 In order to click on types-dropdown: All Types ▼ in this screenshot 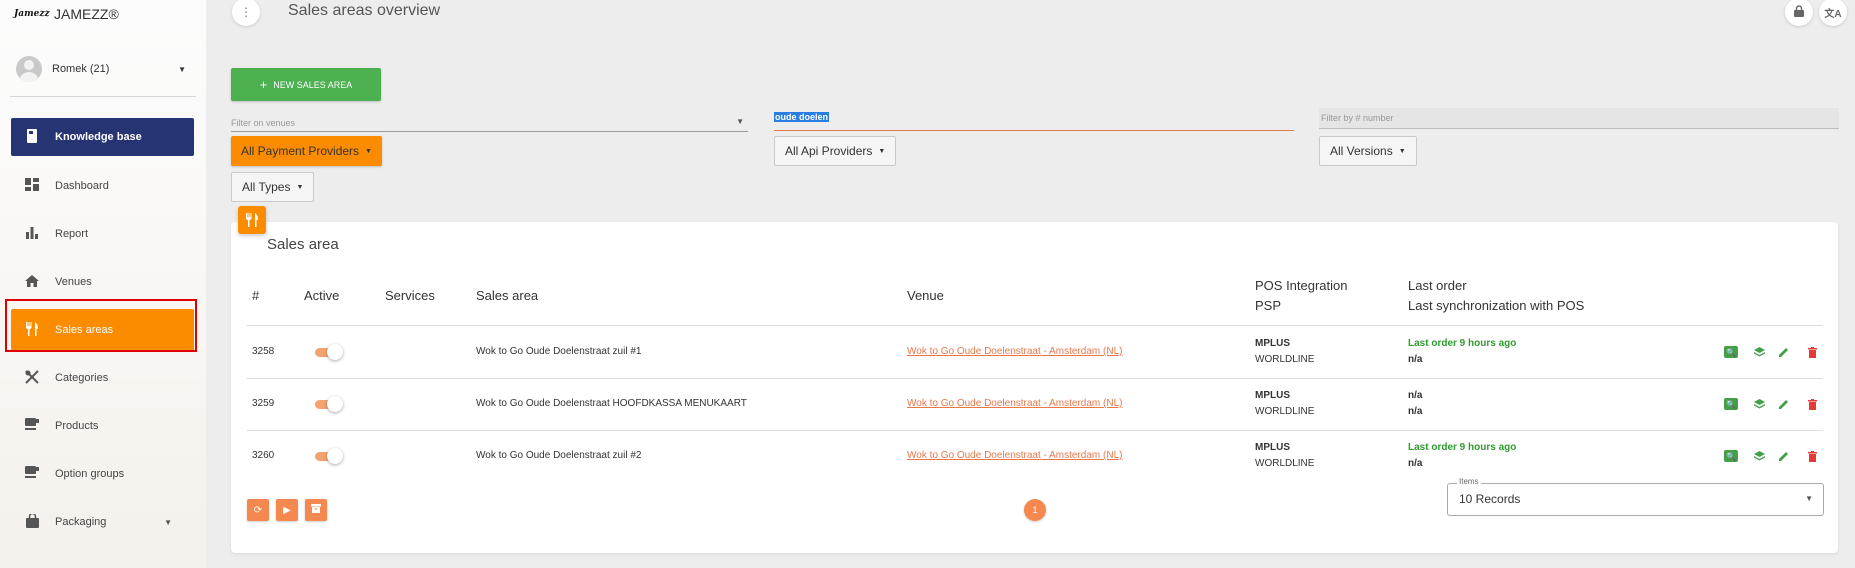, I will do `click(273, 187)`.